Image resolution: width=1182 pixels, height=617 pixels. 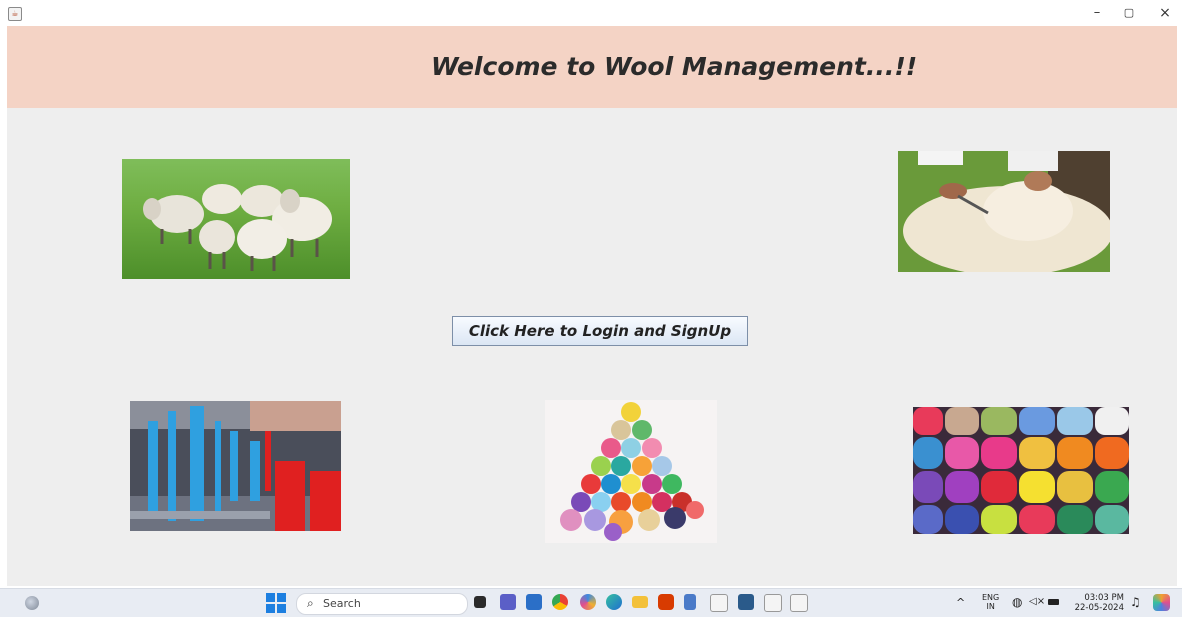 What do you see at coordinates (235, 466) in the screenshot?
I see `textile-factory-image` at bounding box center [235, 466].